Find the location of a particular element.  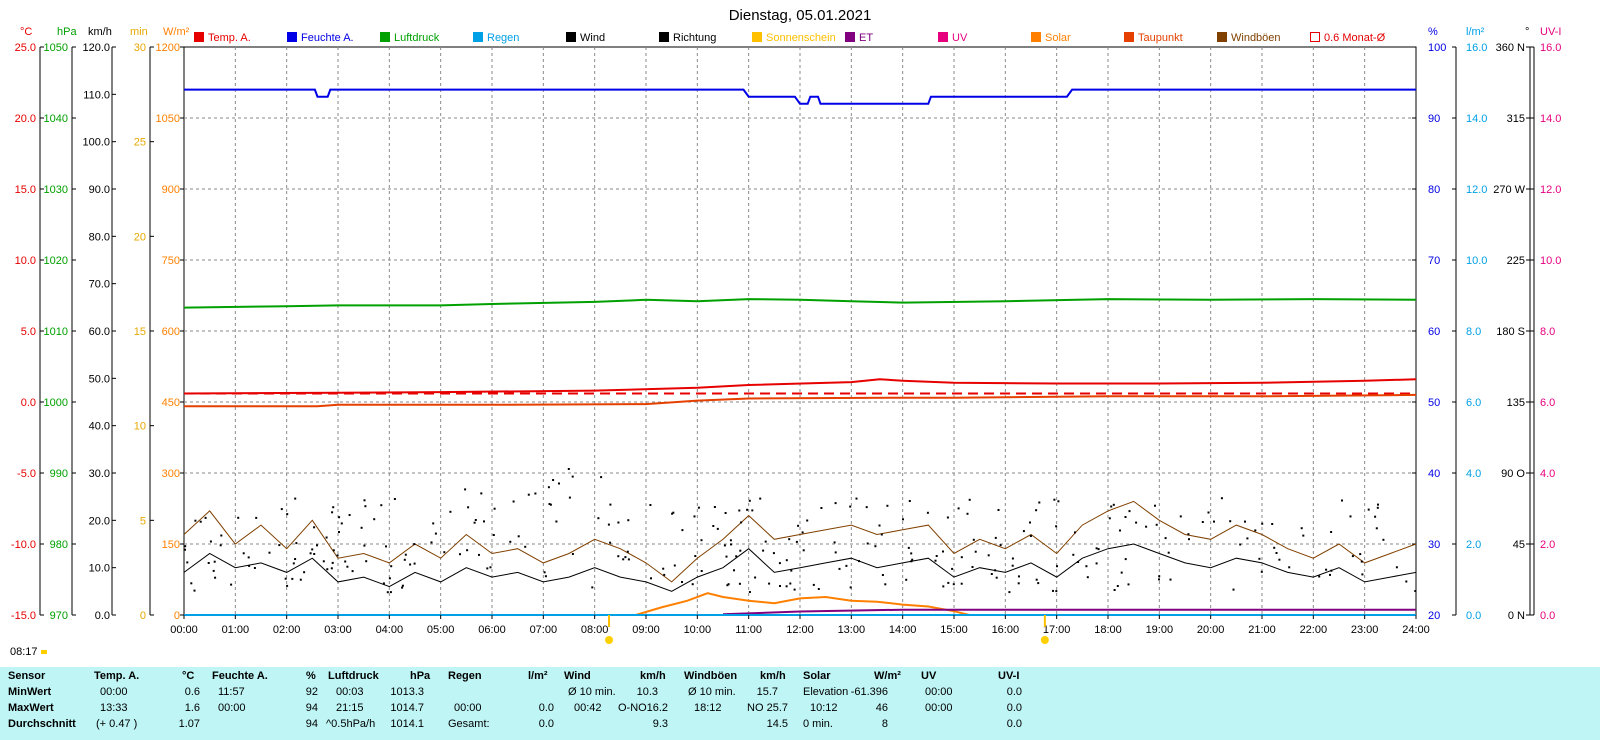

legend-label: Richtung is located at coordinates (694, 38).